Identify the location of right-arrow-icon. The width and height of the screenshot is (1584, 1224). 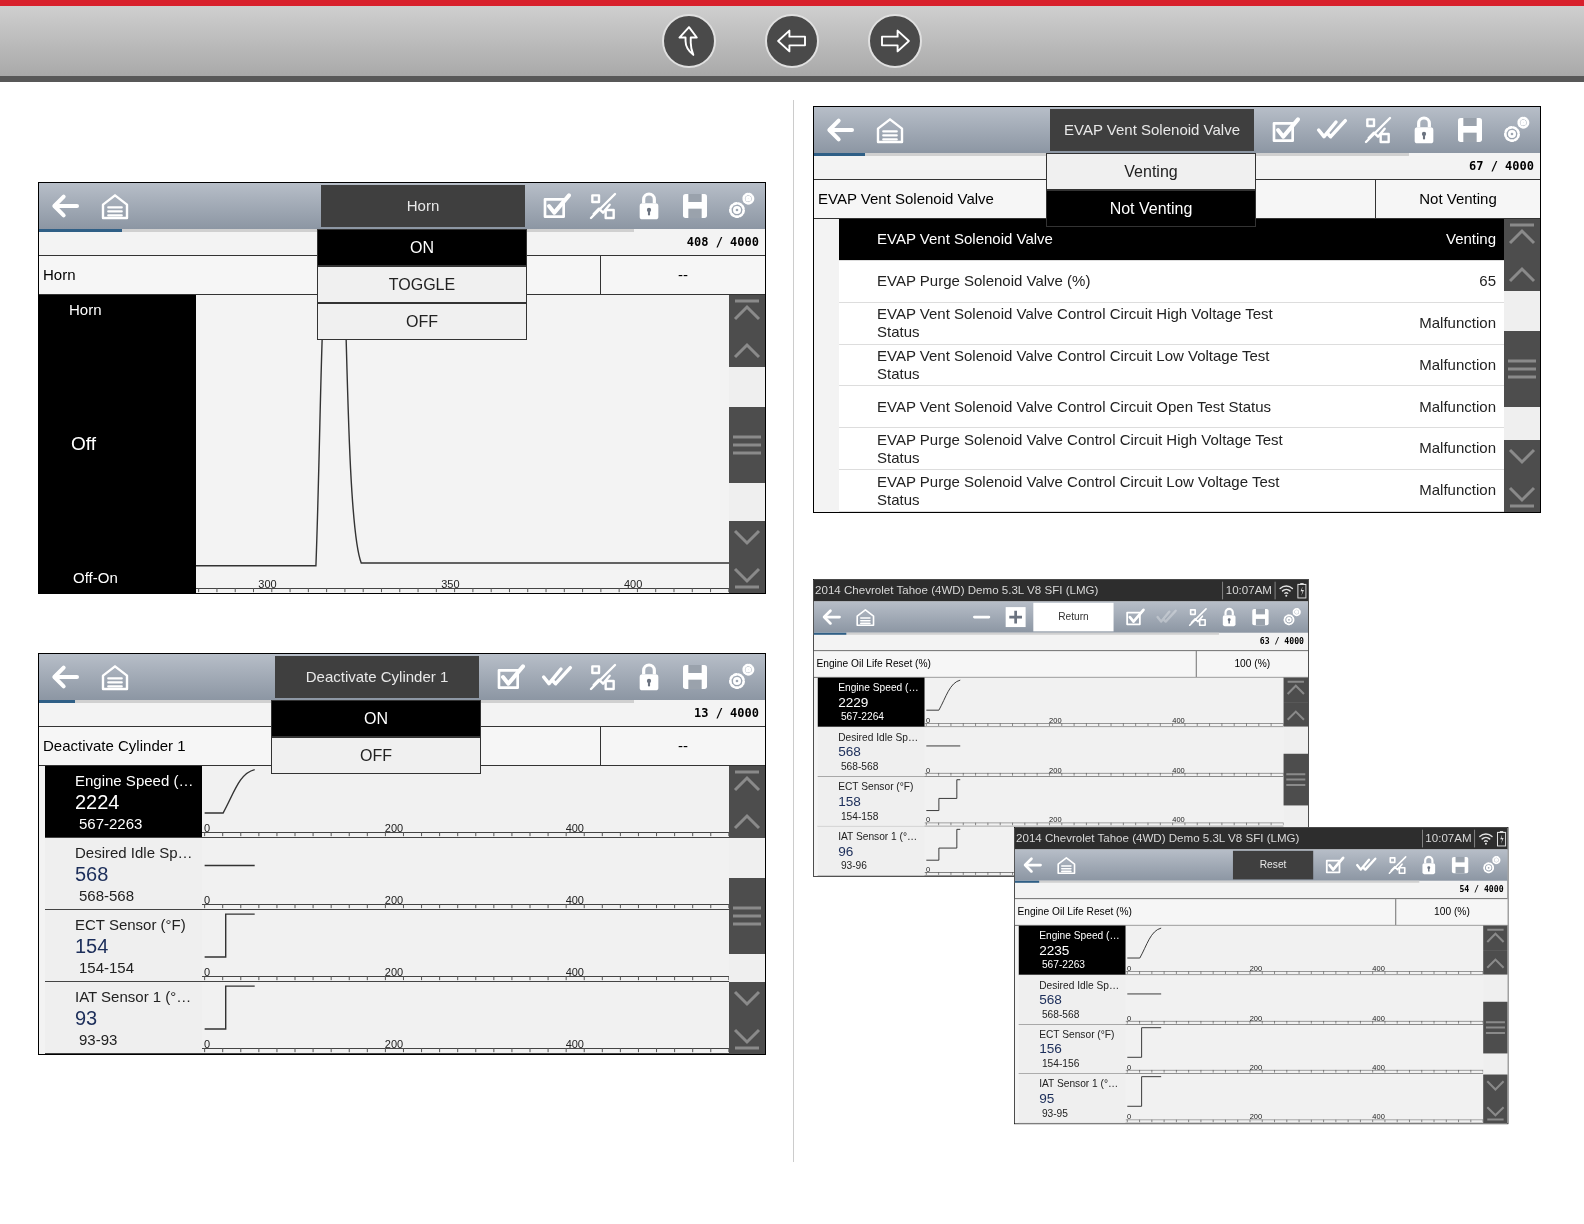
(895, 41).